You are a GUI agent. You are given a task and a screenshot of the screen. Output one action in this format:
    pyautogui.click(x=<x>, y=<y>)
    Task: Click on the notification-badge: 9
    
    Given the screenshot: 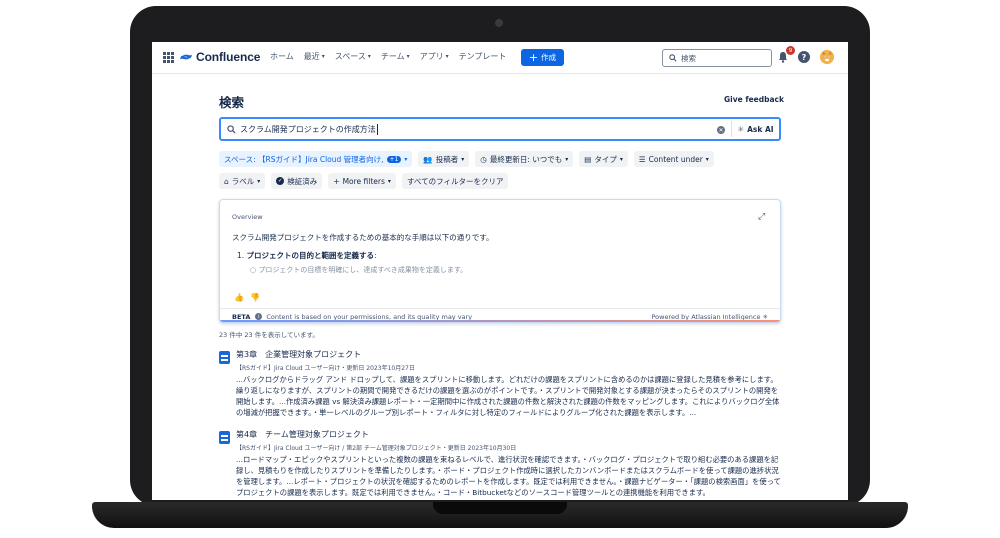 What is the action you would take?
    pyautogui.click(x=790, y=50)
    